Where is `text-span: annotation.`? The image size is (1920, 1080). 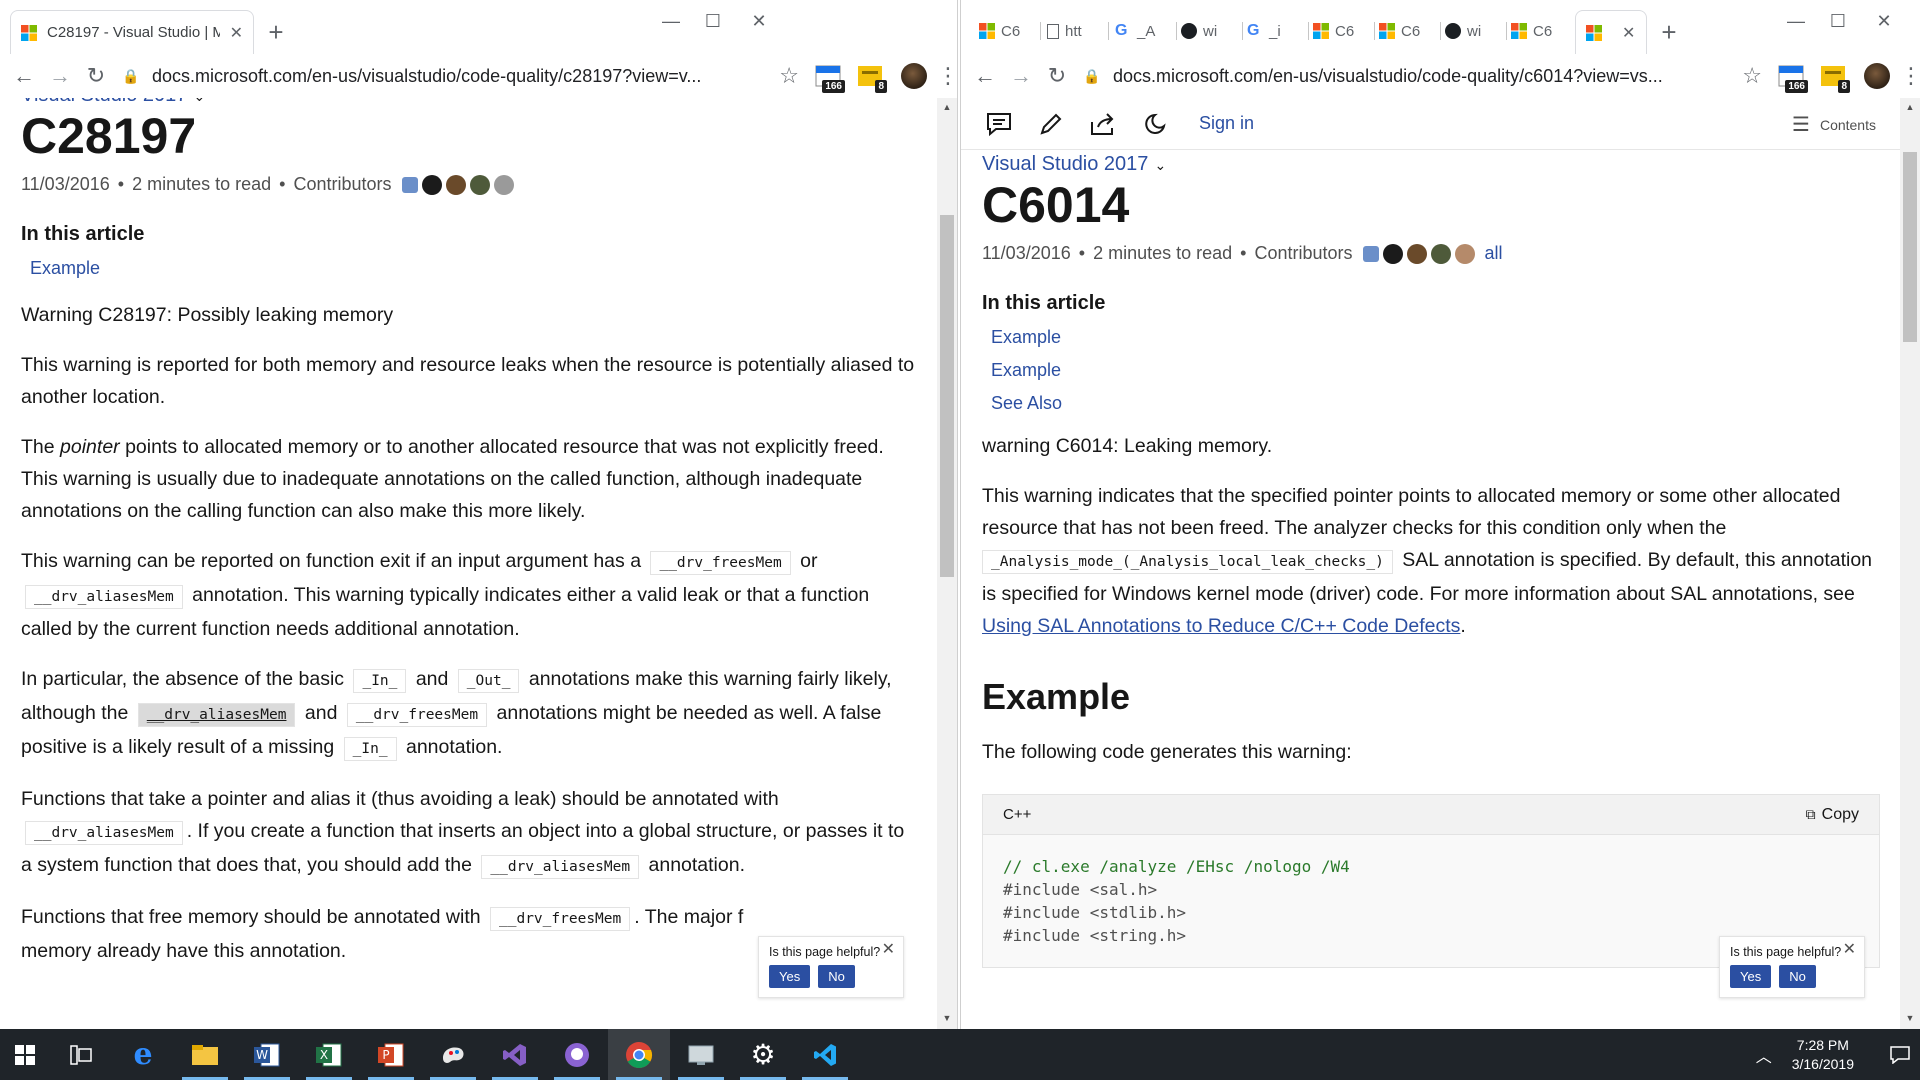 text-span: annotation. is located at coordinates (454, 747).